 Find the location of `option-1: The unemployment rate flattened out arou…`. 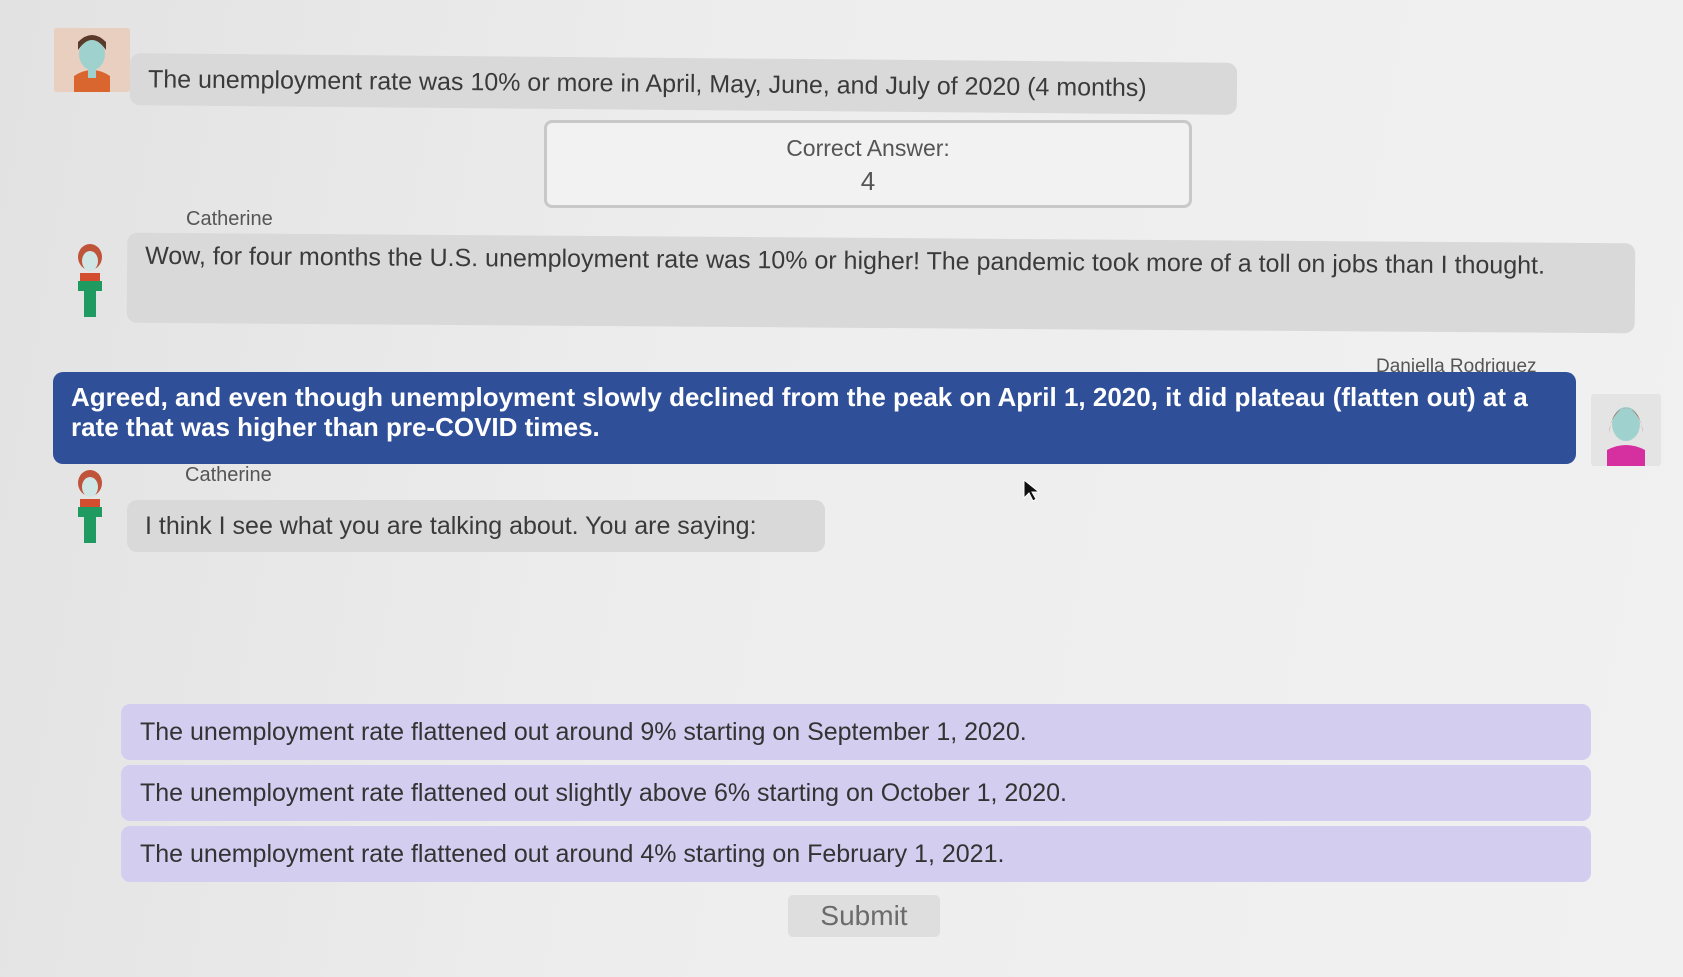

option-1: The unemployment rate flattened out arou… is located at coordinates (856, 732).